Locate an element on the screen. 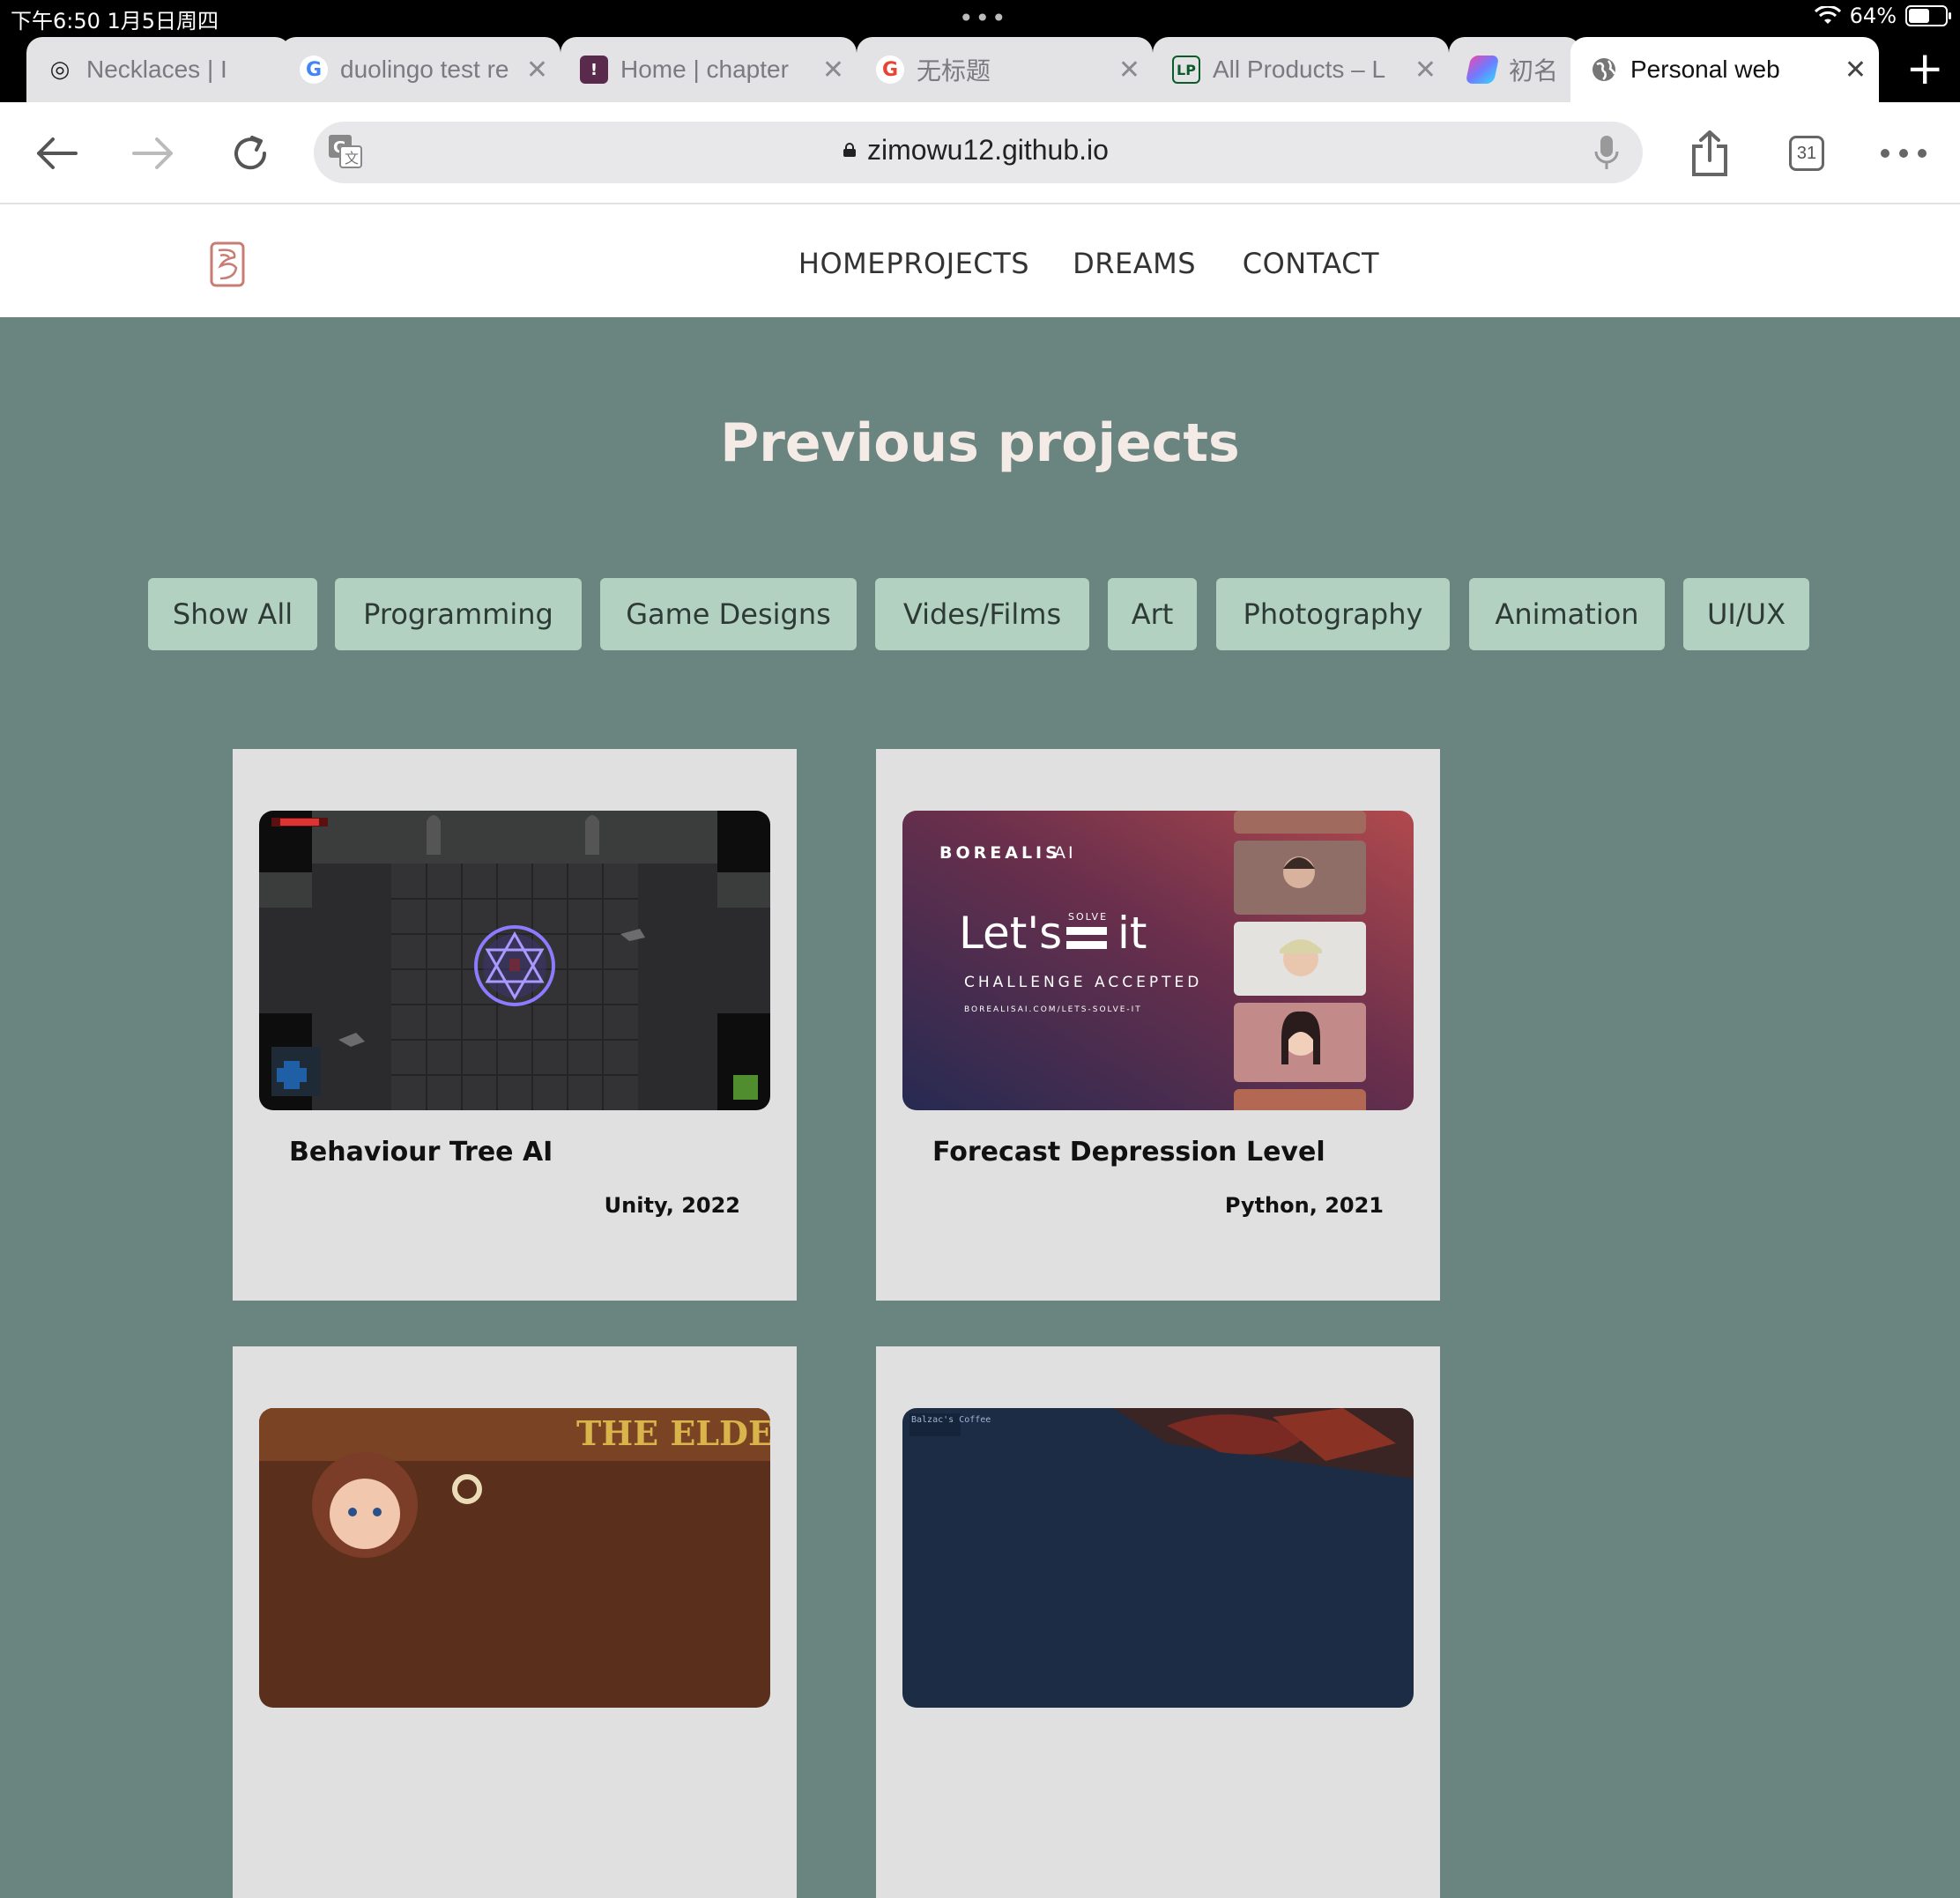  url-text: zimowu12.github.io is located at coordinates (988, 150).